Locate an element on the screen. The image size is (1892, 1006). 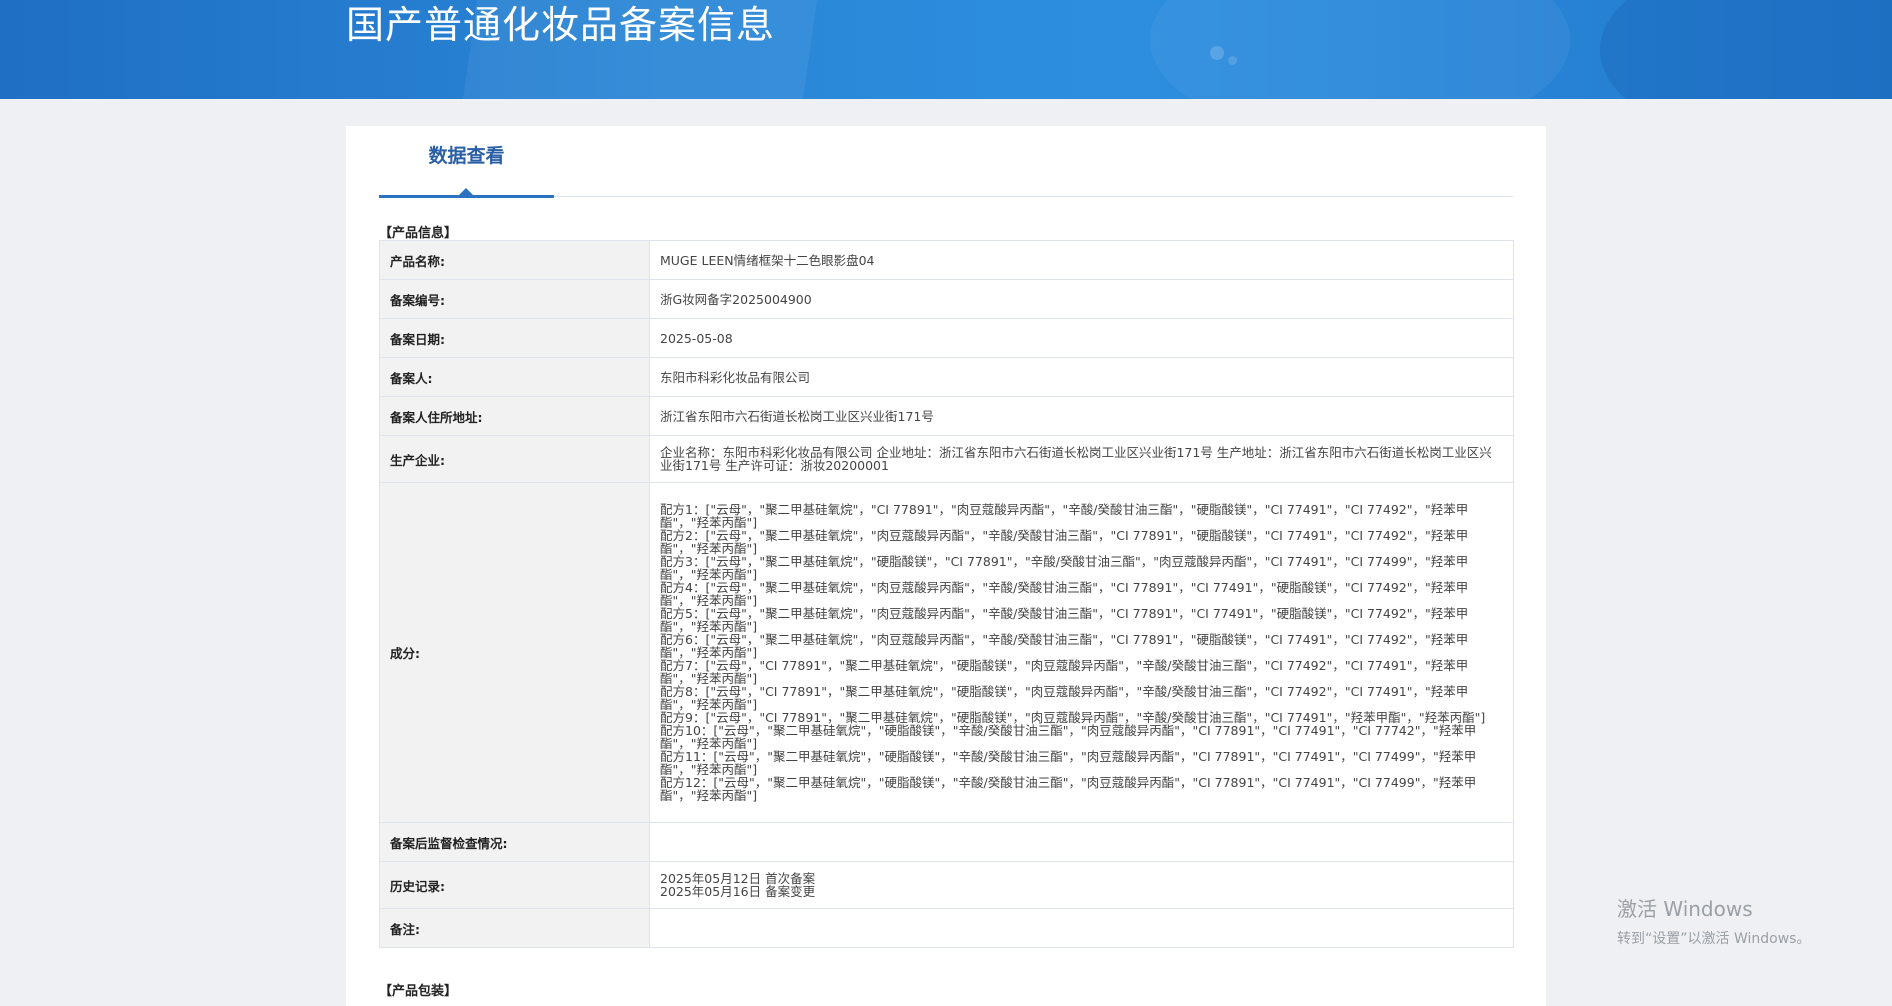
tab-bar: 数据查看 is located at coordinates (946, 162).